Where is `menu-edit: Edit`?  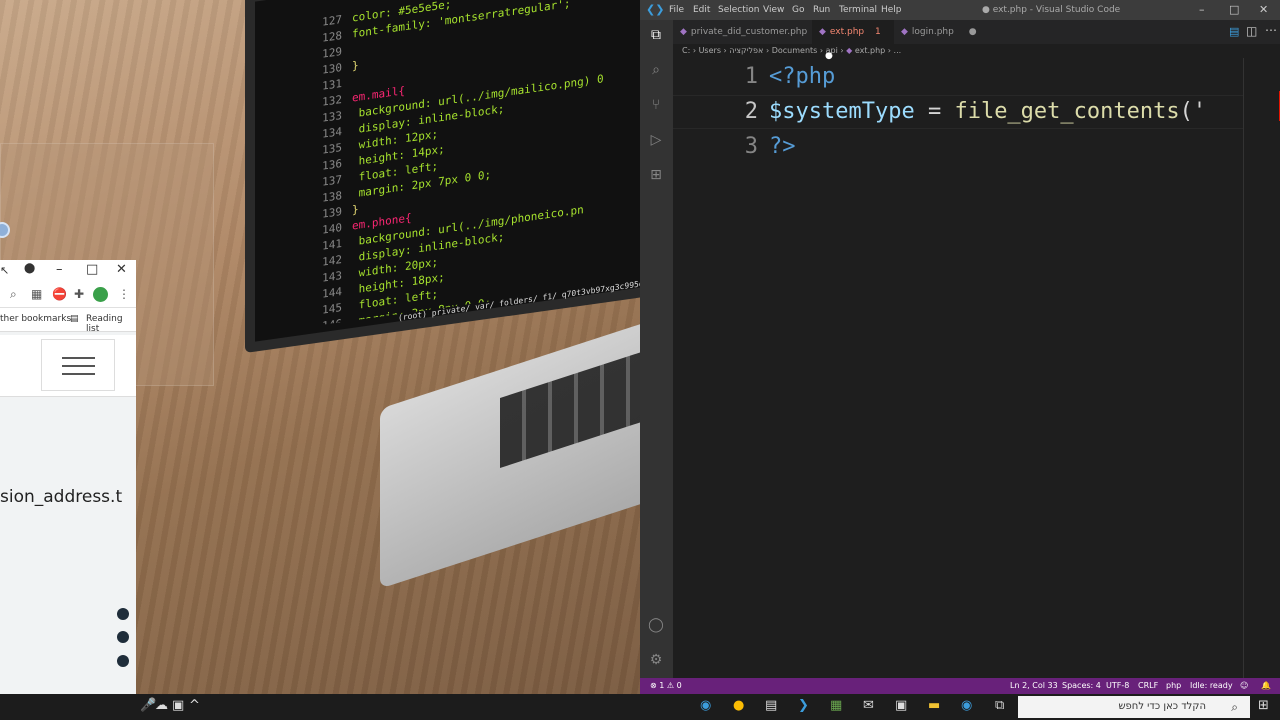
menu-edit: Edit is located at coordinates (701, 10).